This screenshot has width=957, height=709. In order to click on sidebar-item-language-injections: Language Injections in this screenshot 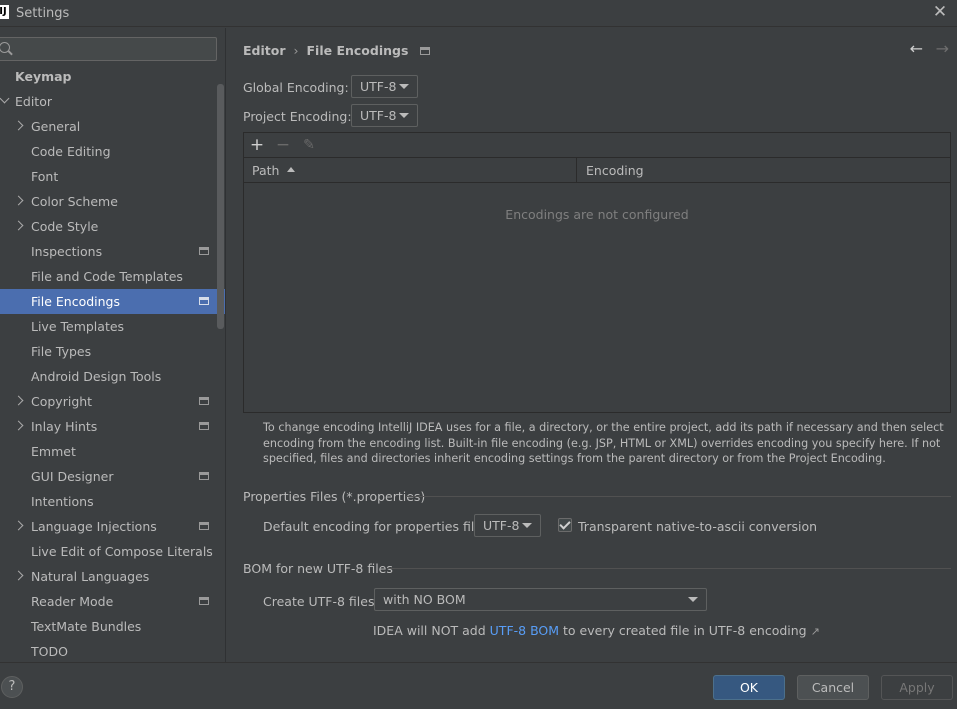, I will do `click(112, 526)`.